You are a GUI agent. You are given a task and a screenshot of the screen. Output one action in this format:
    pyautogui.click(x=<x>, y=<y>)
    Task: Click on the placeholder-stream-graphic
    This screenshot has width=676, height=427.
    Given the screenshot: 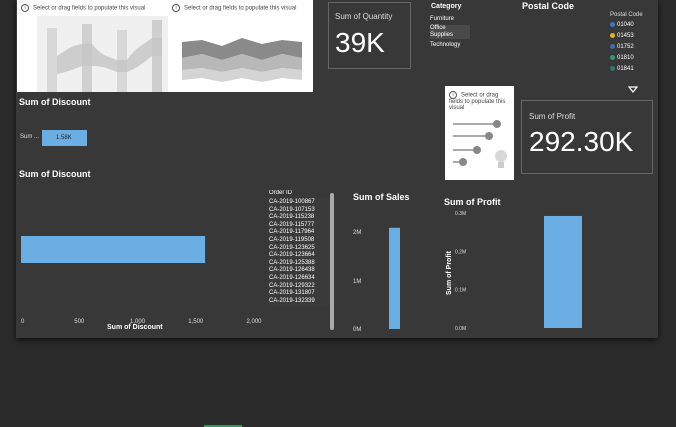 What is the action you would take?
    pyautogui.click(x=242, y=60)
    